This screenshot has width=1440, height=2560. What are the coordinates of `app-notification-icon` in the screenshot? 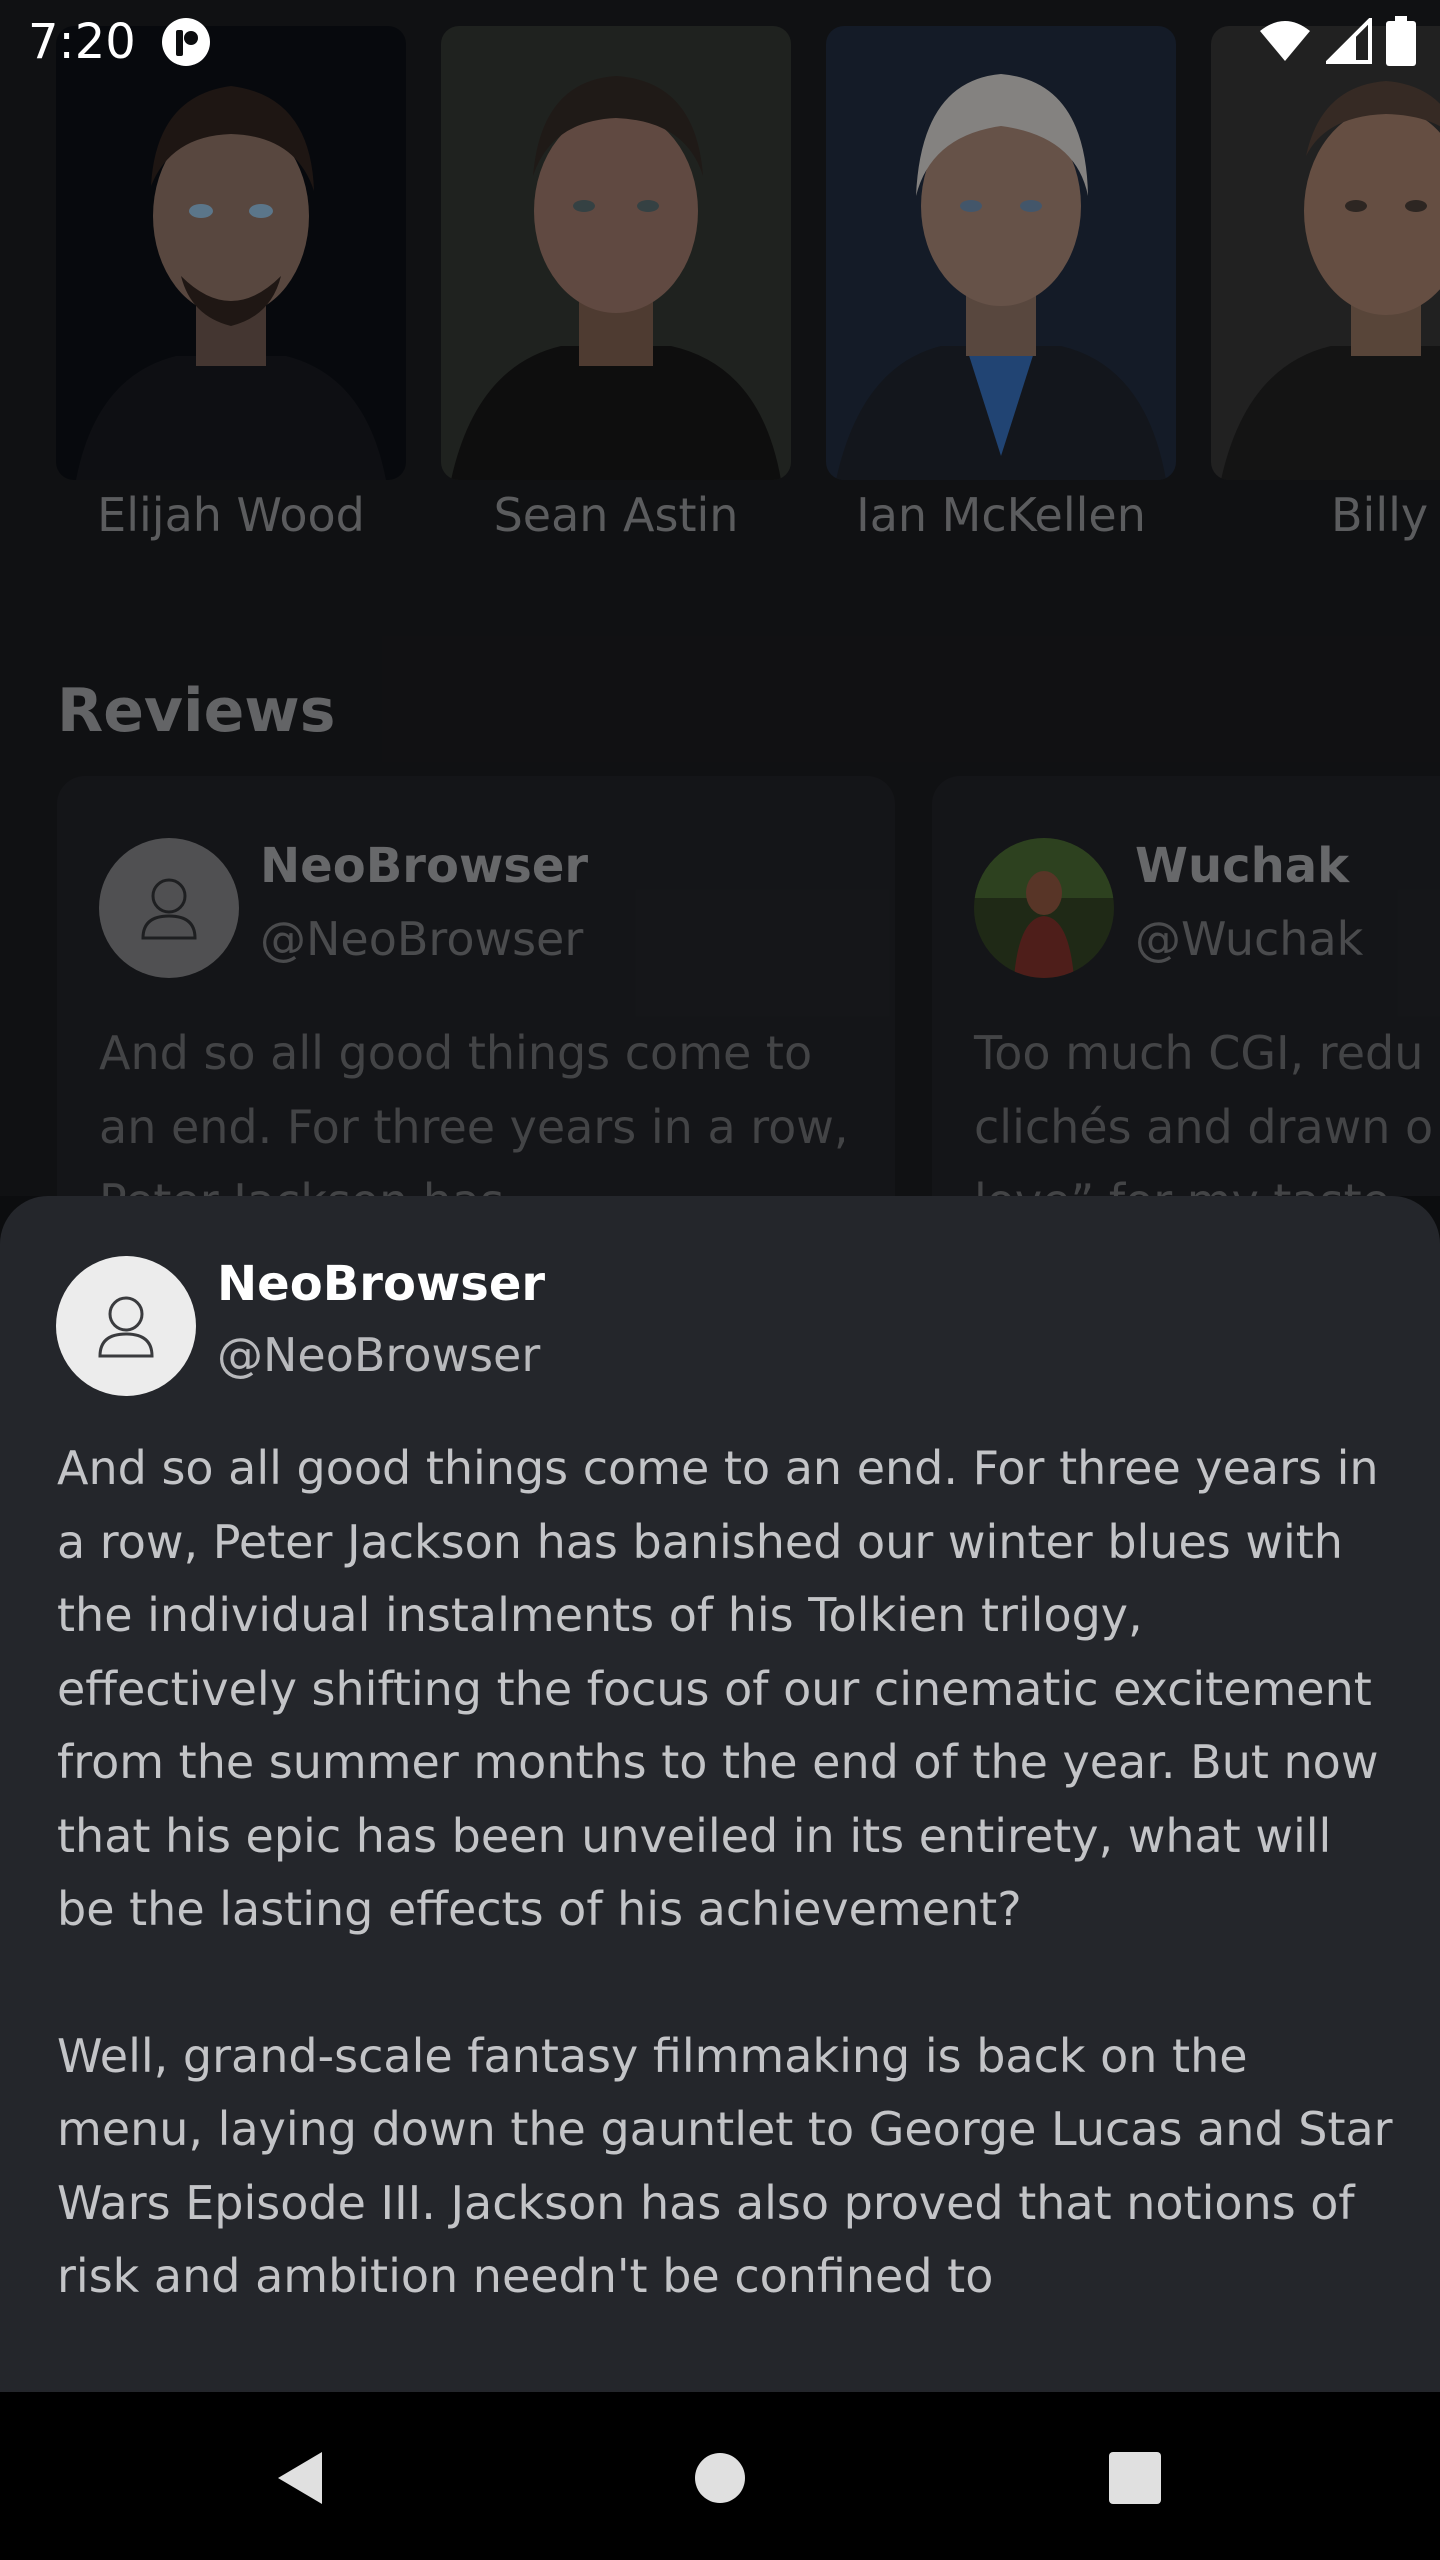 It's located at (186, 44).